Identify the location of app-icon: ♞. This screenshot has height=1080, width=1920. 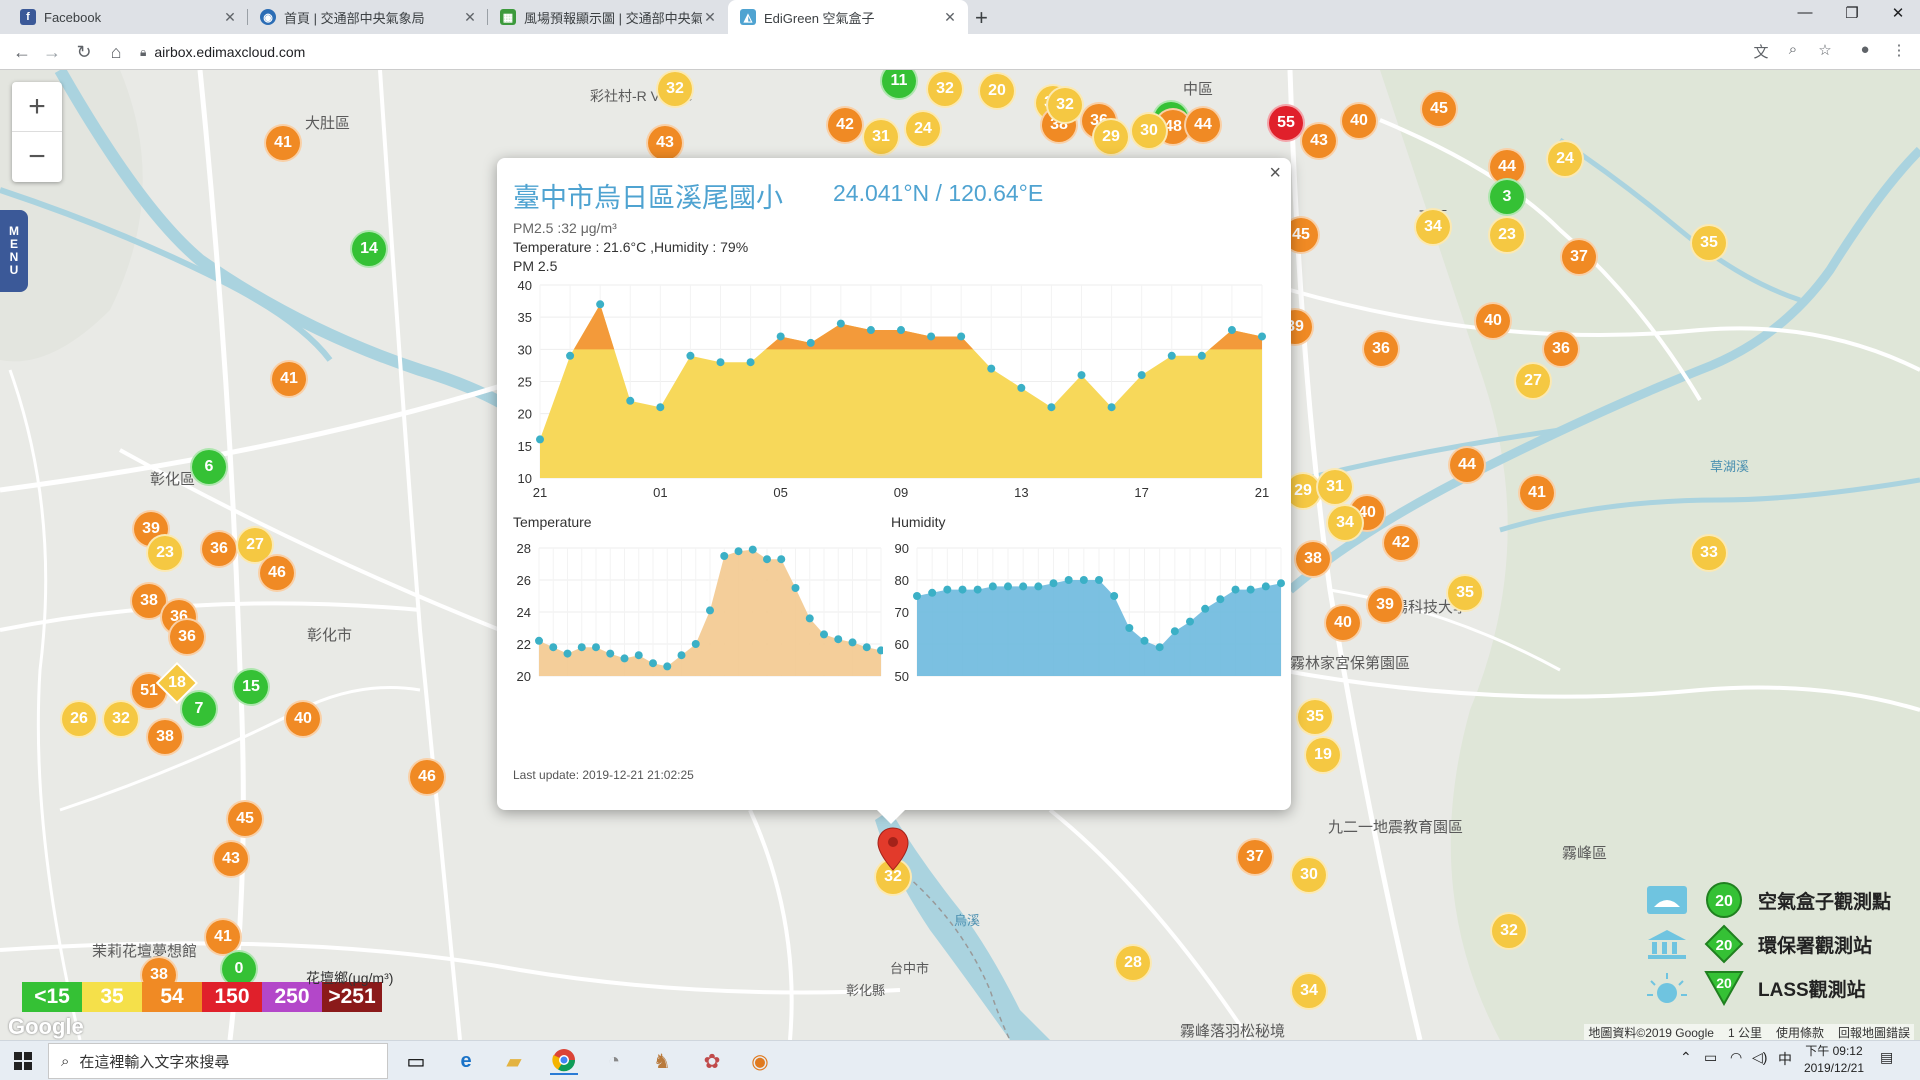
(662, 1061).